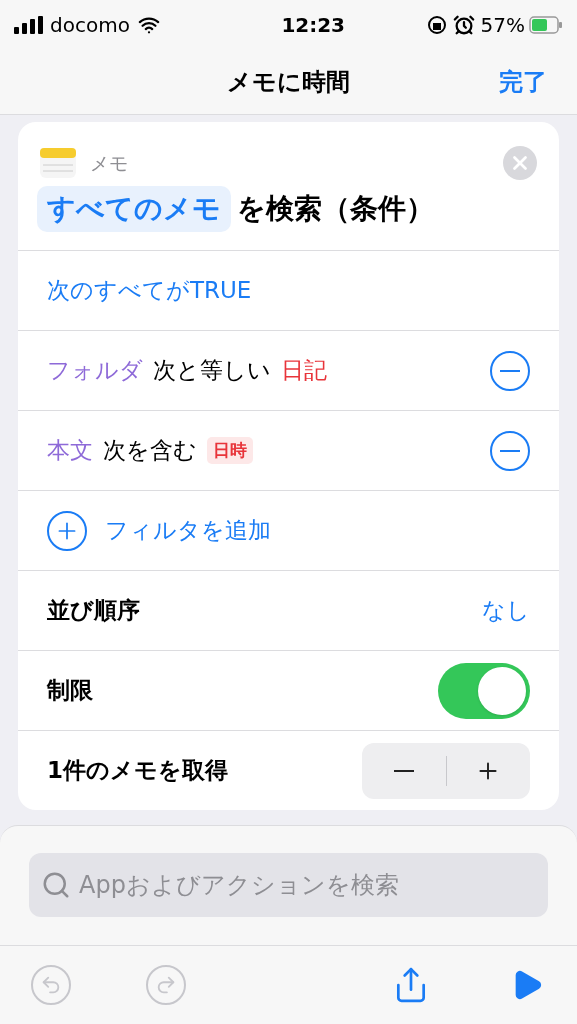  Describe the element at coordinates (166, 985) in the screenshot. I see `redo-icon` at that location.